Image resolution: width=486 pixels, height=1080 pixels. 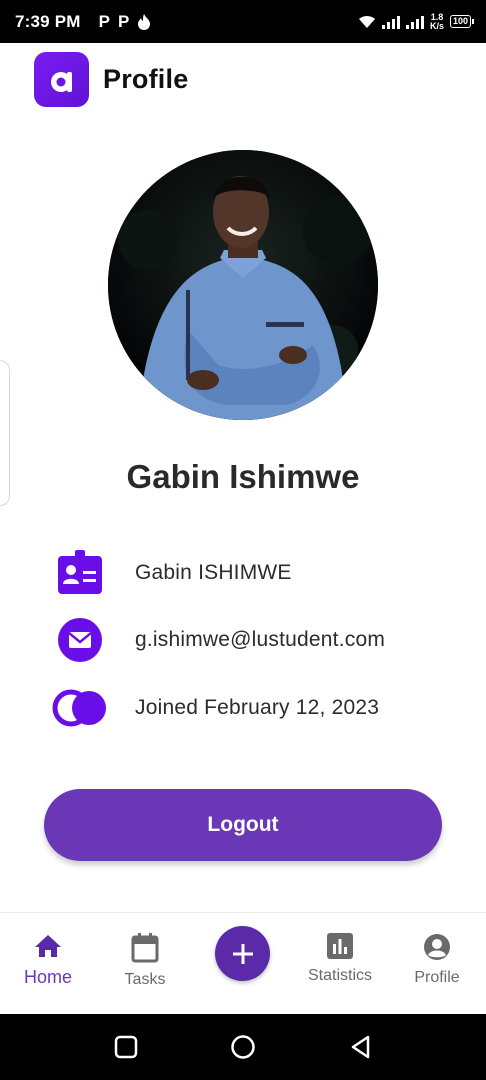 I want to click on system-navigation-bar, so click(x=243, y=1047).